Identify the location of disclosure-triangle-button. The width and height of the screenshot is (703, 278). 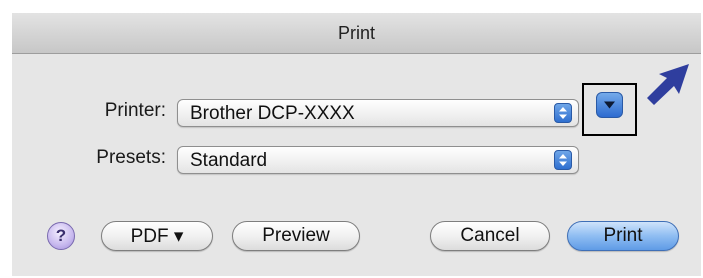
(609, 105).